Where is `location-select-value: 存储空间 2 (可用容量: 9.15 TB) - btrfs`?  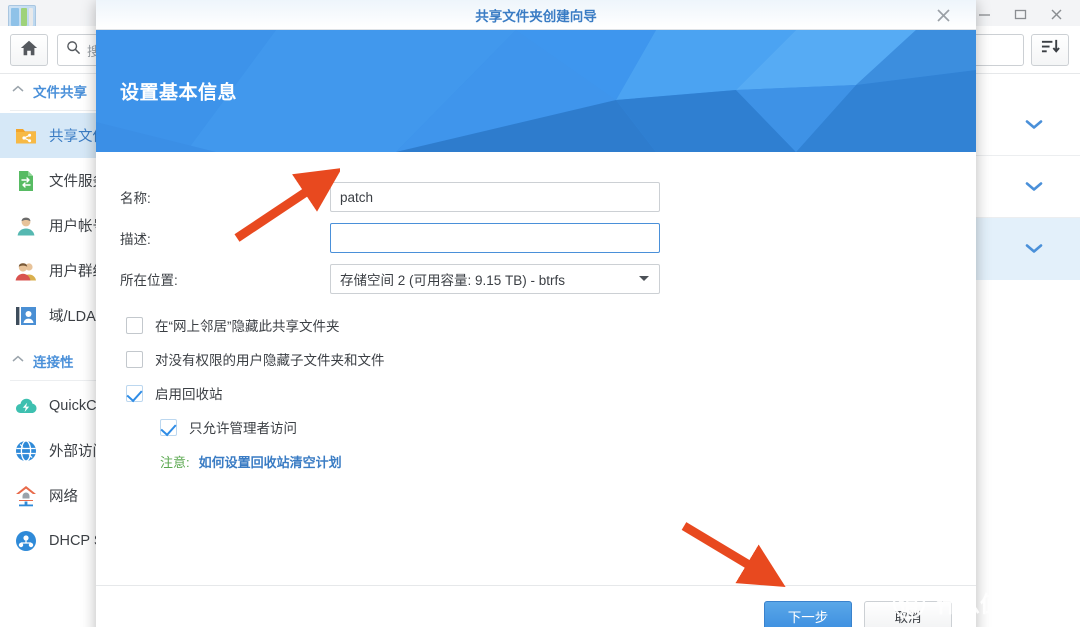
location-select-value: 存储空间 2 (可用容量: 9.15 TB) - btrfs is located at coordinates (453, 280).